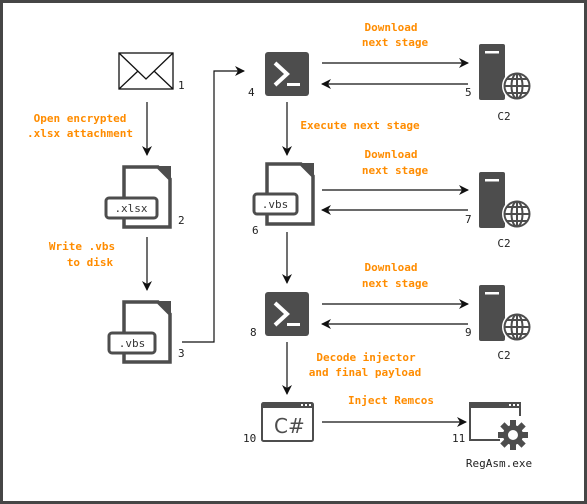 Image resolution: width=587 pixels, height=504 pixels. Describe the element at coordinates (468, 332) in the screenshot. I see `node-number: 9` at that location.